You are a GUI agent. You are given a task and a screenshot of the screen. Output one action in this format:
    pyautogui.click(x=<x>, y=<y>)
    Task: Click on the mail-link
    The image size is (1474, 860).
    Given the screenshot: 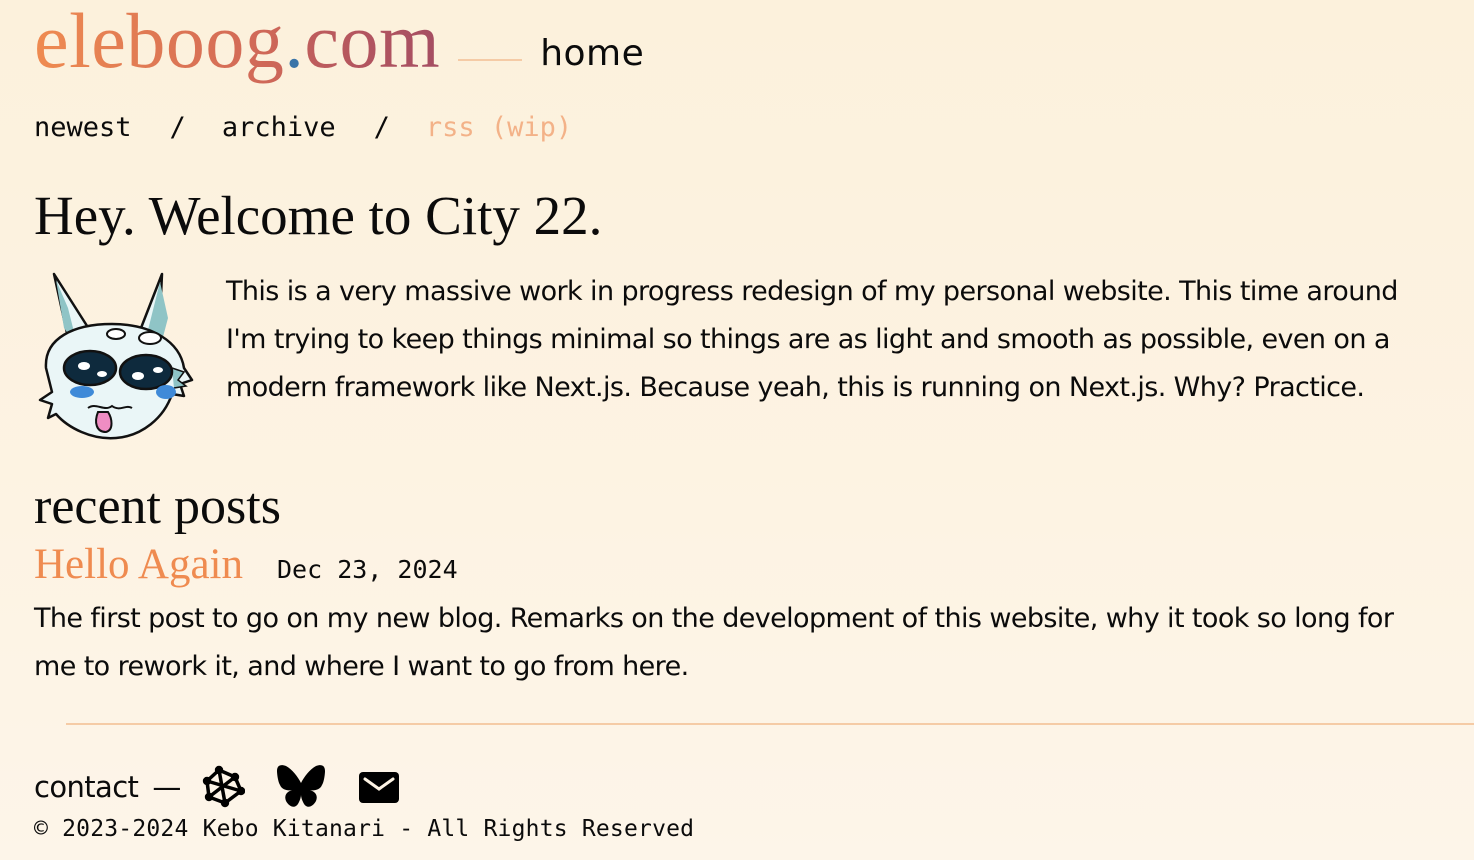 What is the action you would take?
    pyautogui.click(x=379, y=787)
    